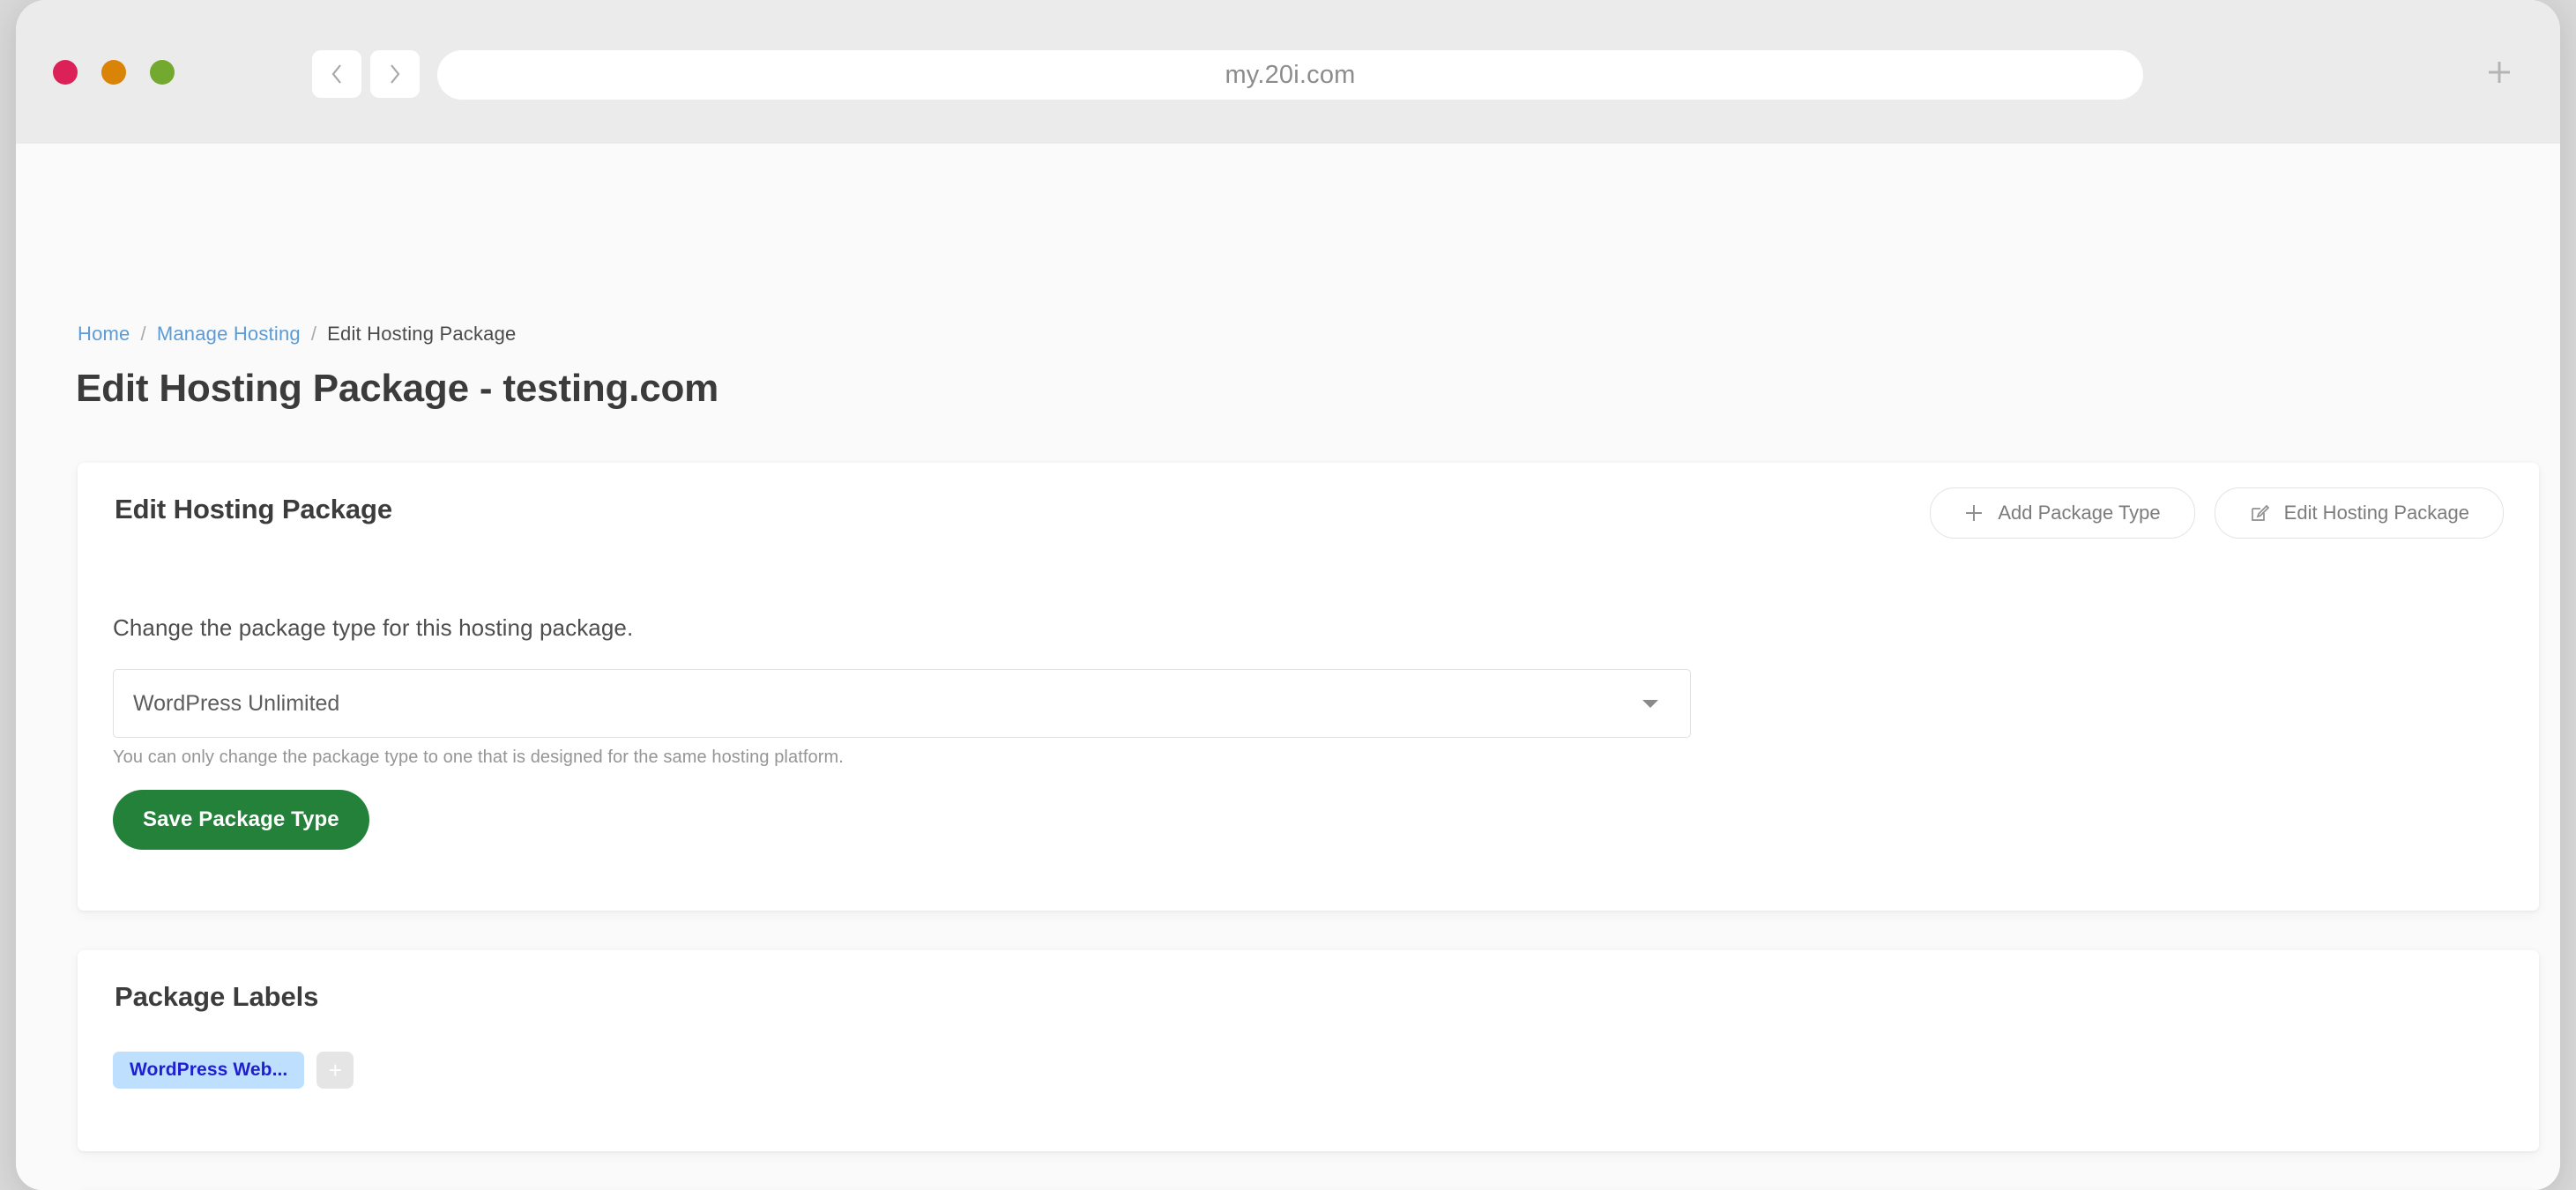 Image resolution: width=2576 pixels, height=1190 pixels. I want to click on browser-toolbar: my.20i.com, so click(1288, 72).